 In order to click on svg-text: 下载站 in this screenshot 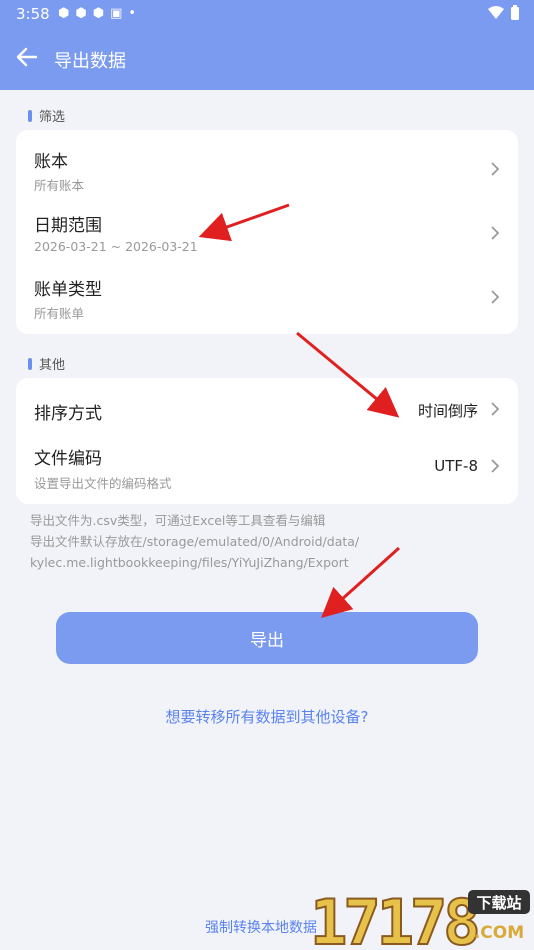, I will do `click(498, 903)`.